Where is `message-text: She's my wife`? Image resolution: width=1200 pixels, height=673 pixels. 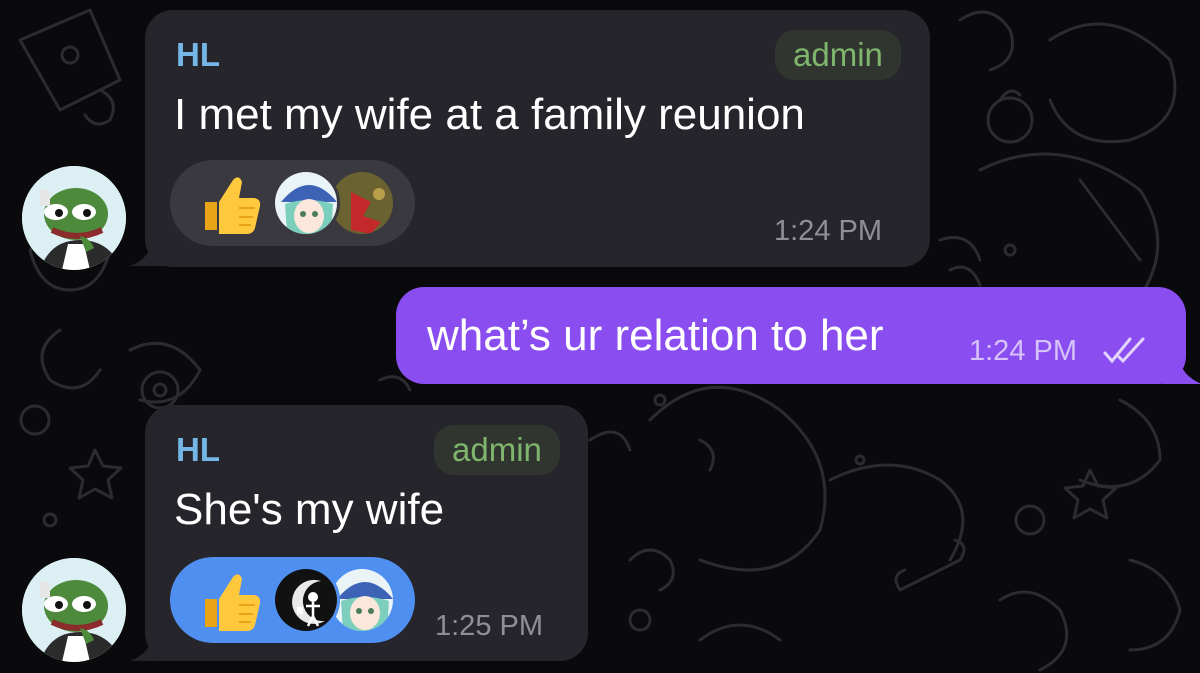 message-text: She's my wife is located at coordinates (309, 509).